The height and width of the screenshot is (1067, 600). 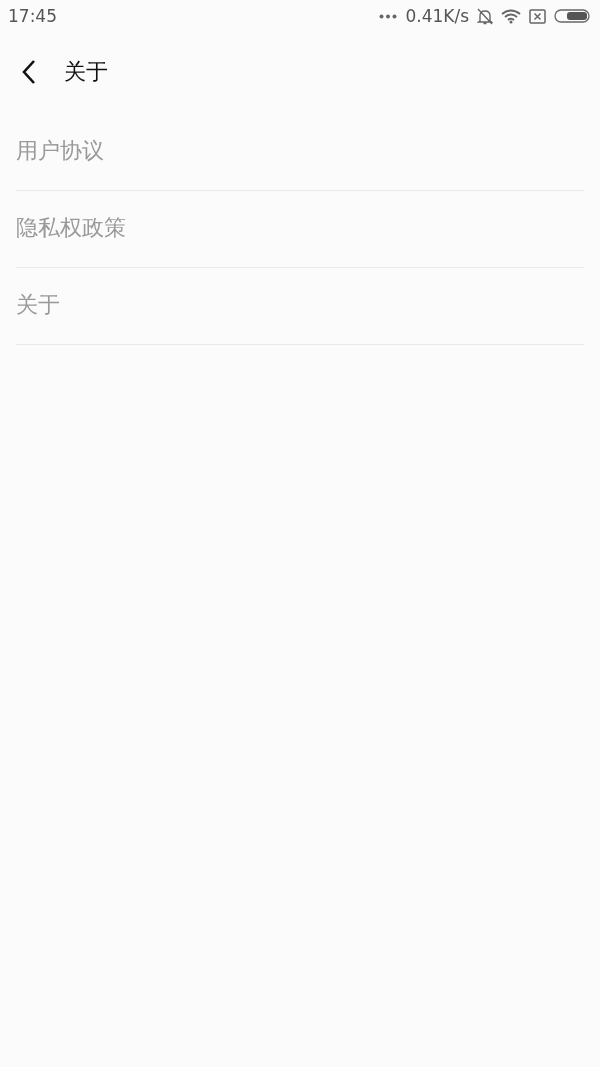 What do you see at coordinates (300, 152) in the screenshot?
I see `menu-item: 用户协议` at bounding box center [300, 152].